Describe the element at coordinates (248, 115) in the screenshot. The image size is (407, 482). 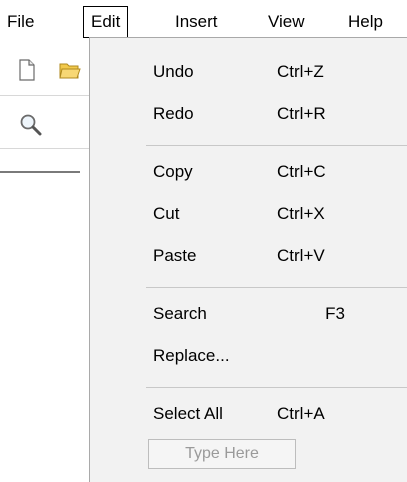
I see `menu-item-redo: Redo Ctrl+R` at that location.